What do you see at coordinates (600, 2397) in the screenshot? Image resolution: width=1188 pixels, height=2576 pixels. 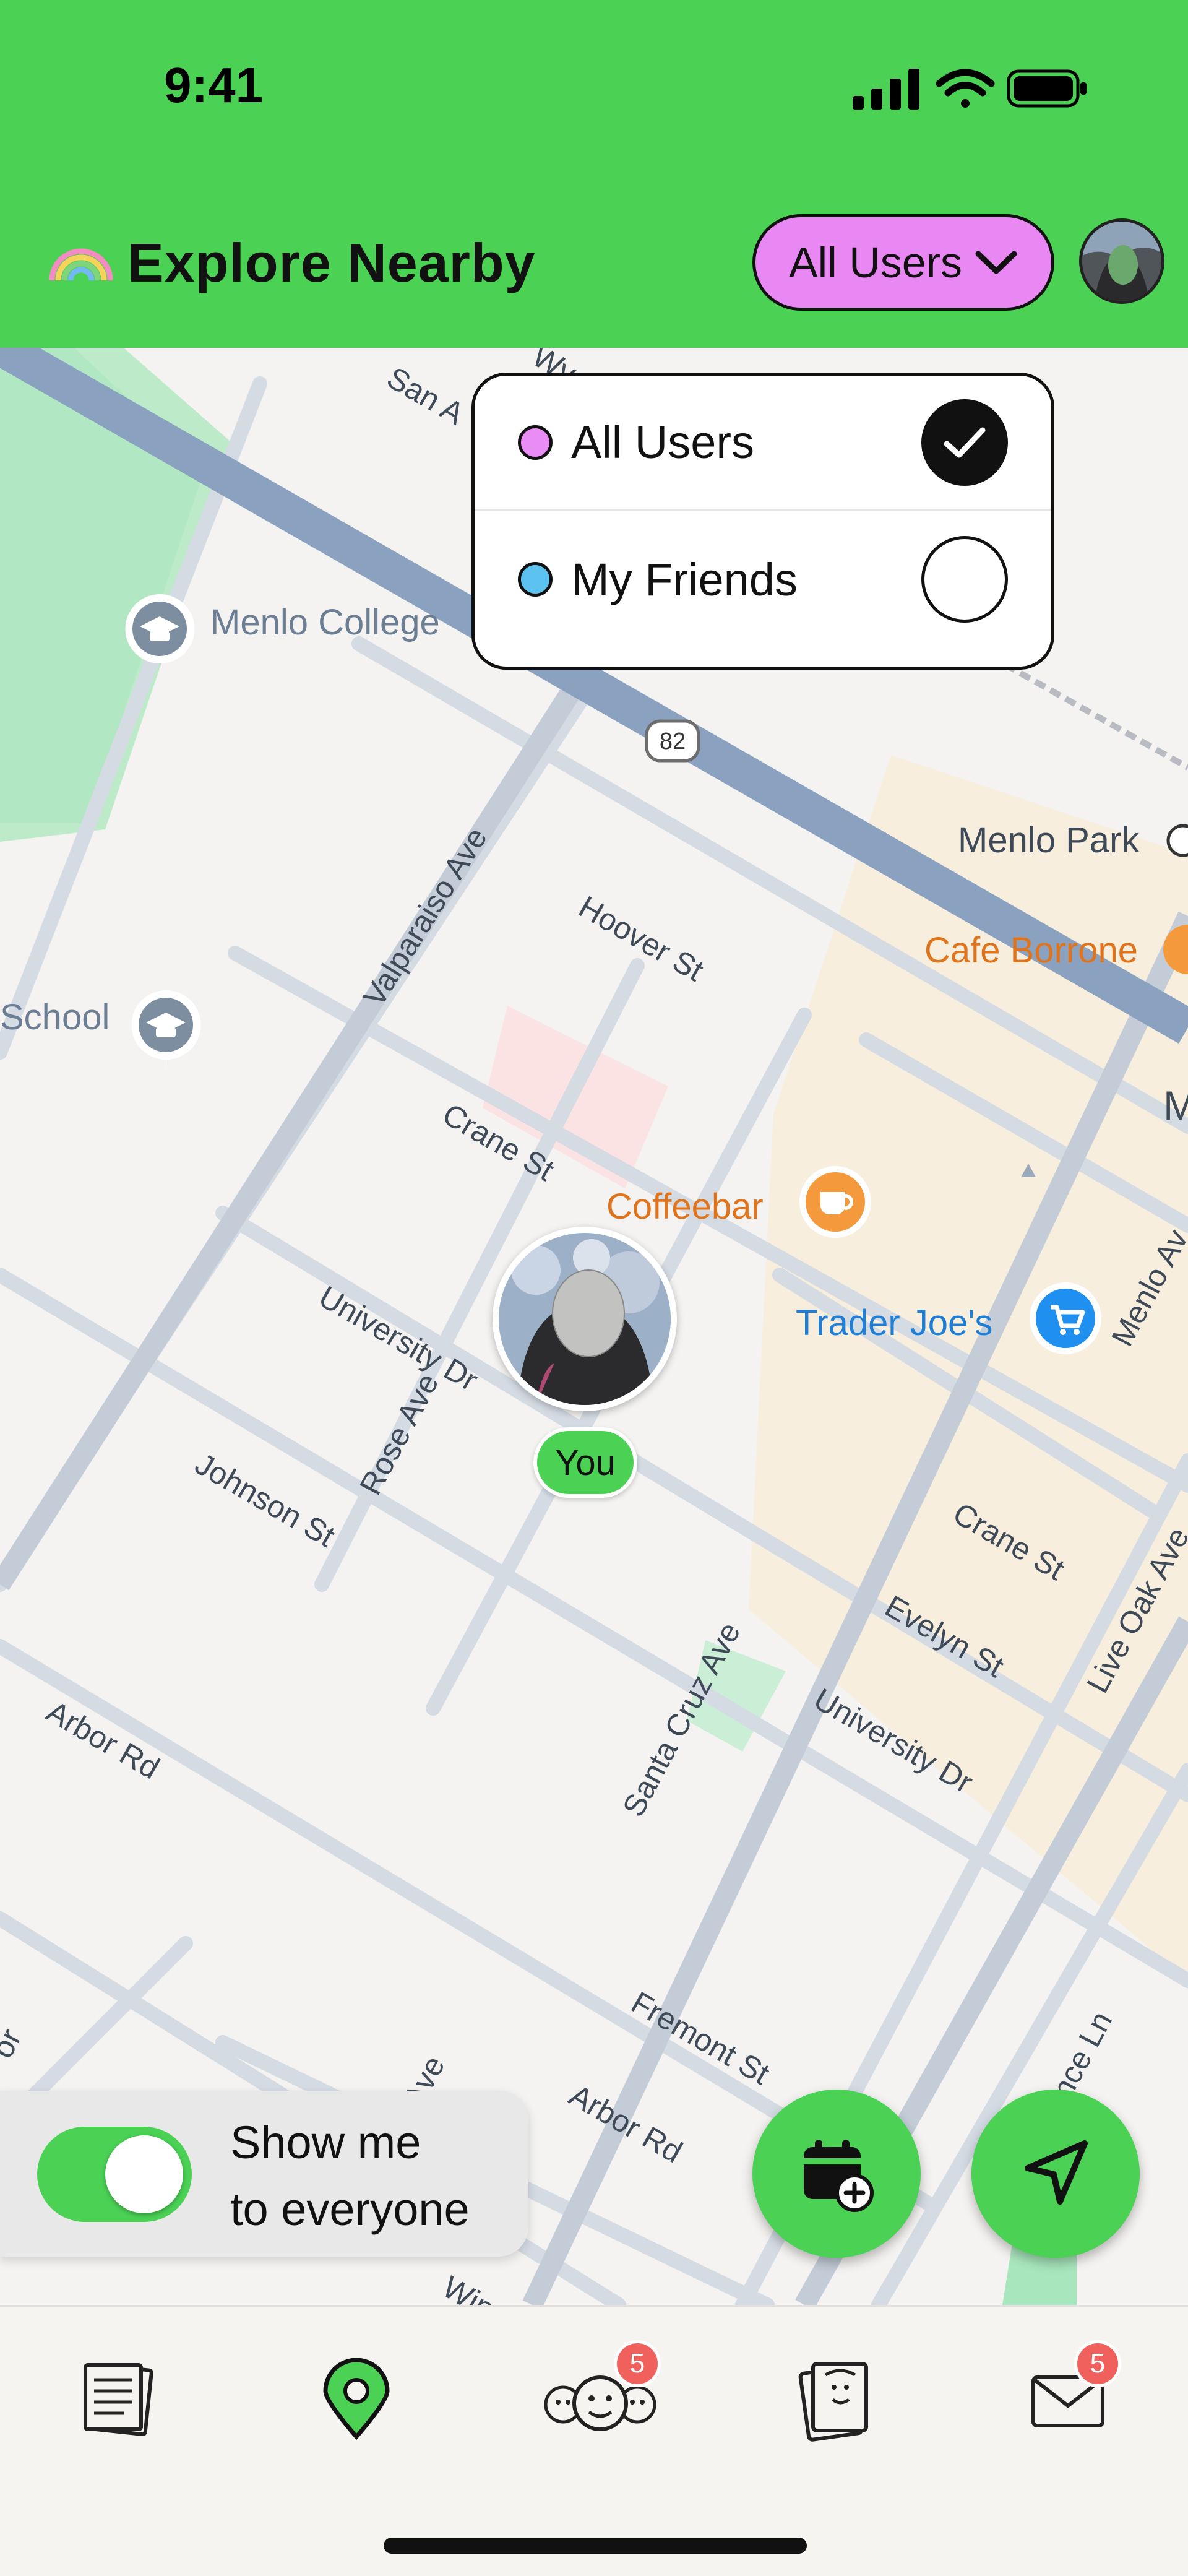 I see `tab-friends: 5` at bounding box center [600, 2397].